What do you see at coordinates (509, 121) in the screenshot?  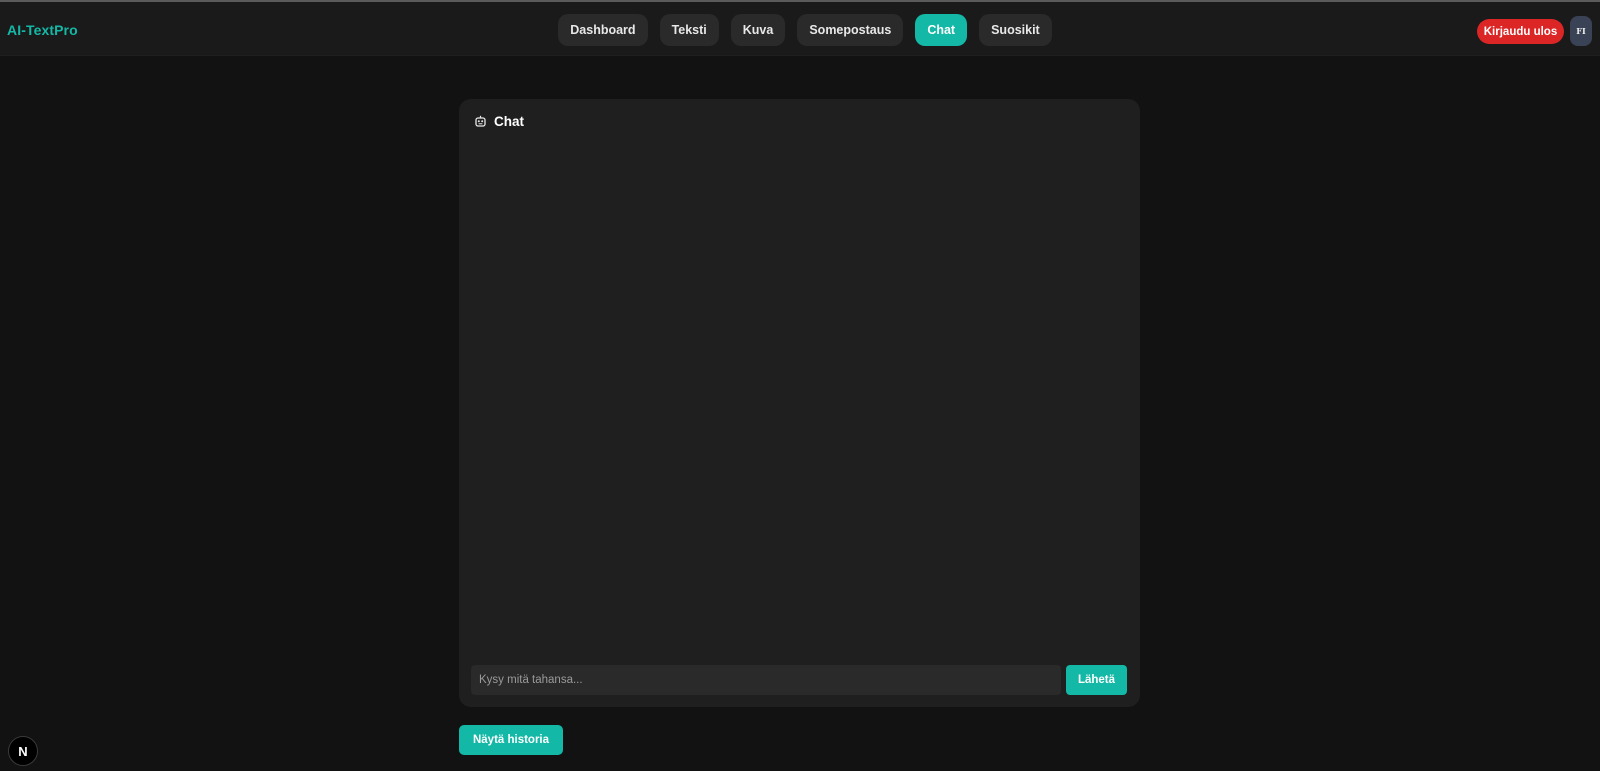 I see `chat-title: Chat` at bounding box center [509, 121].